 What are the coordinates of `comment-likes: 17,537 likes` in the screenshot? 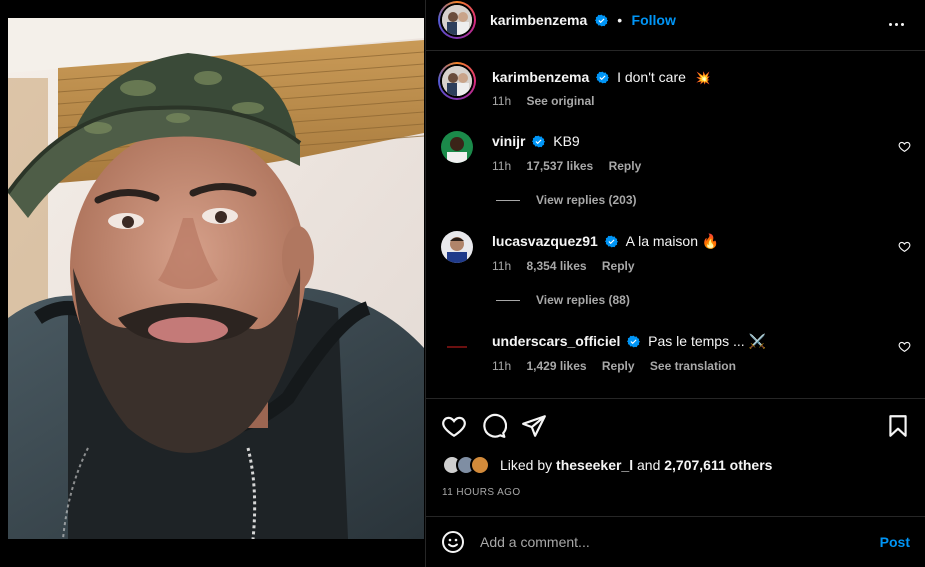 It's located at (559, 166).